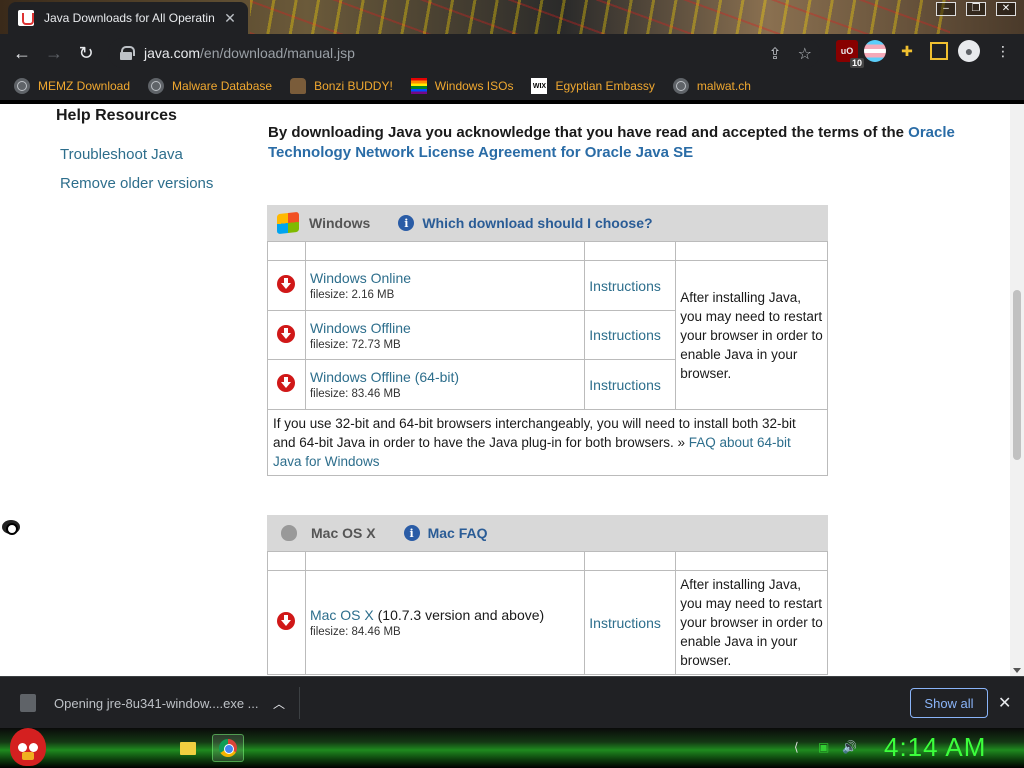 This screenshot has width=1024, height=768. What do you see at coordinates (1003, 51) in the screenshot?
I see `kebab-menu-icon: ⋮` at bounding box center [1003, 51].